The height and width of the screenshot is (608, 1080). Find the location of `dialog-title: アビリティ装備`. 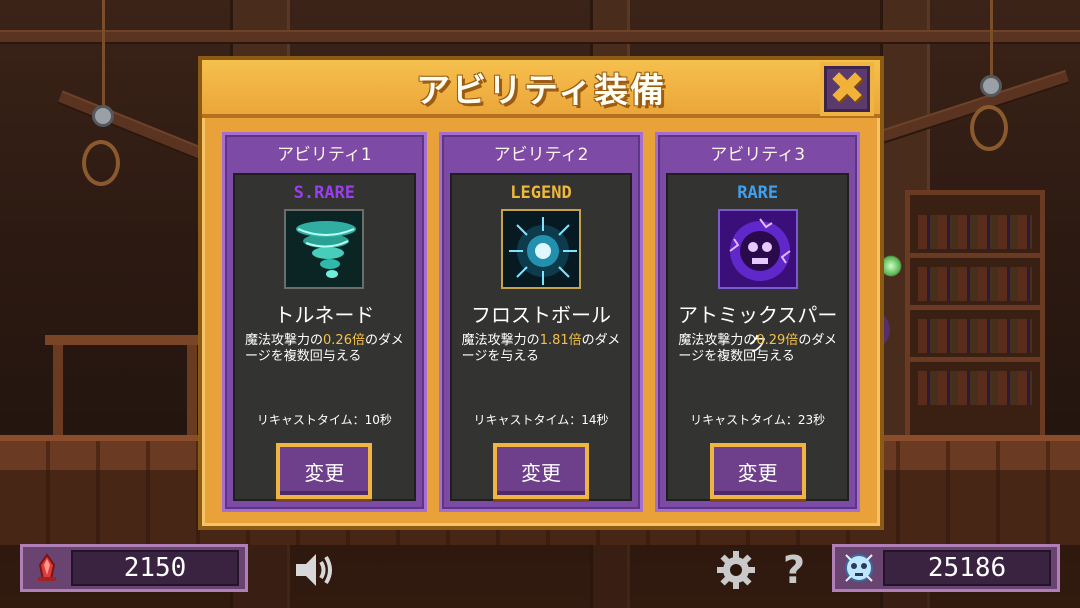

dialog-title: アビリティ装備 is located at coordinates (541, 90).